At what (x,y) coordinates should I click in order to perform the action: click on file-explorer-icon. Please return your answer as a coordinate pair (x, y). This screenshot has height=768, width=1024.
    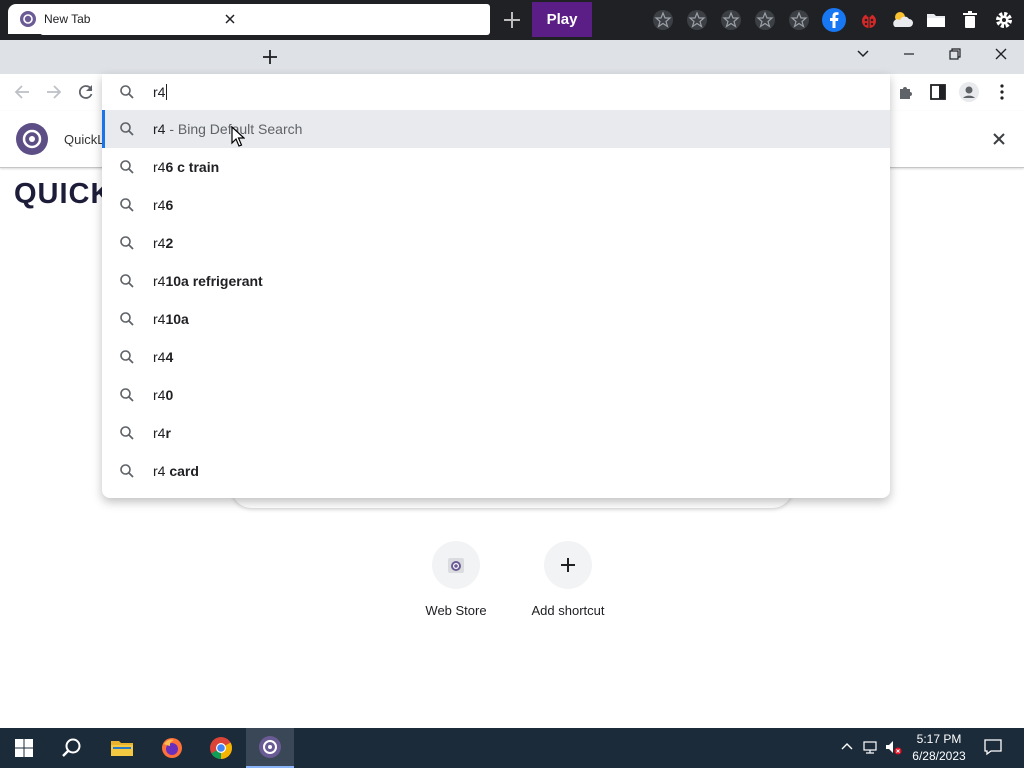
    Looking at the image, I should click on (122, 748).